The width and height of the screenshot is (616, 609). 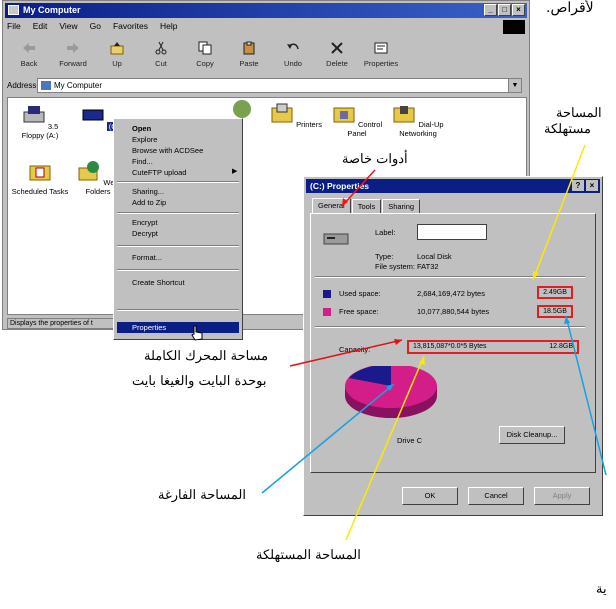 What do you see at coordinates (328, 438) in the screenshot?
I see `arrow-free-space` at bounding box center [328, 438].